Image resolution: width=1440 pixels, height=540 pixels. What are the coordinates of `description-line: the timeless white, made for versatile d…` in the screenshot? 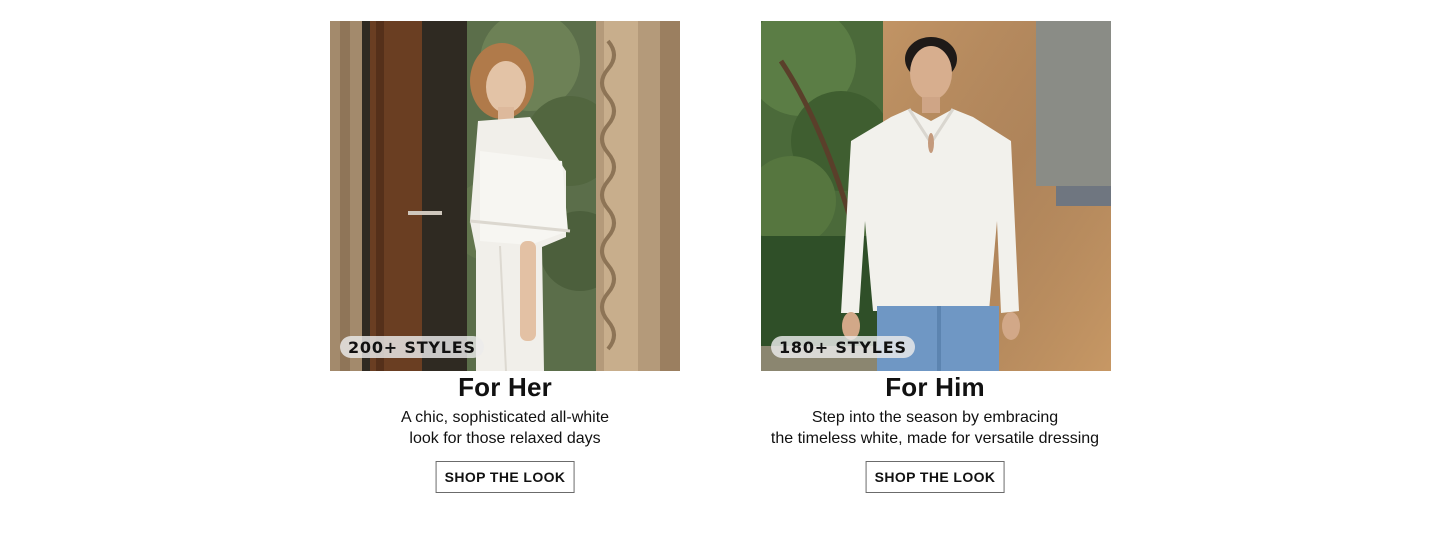 It's located at (935, 438).